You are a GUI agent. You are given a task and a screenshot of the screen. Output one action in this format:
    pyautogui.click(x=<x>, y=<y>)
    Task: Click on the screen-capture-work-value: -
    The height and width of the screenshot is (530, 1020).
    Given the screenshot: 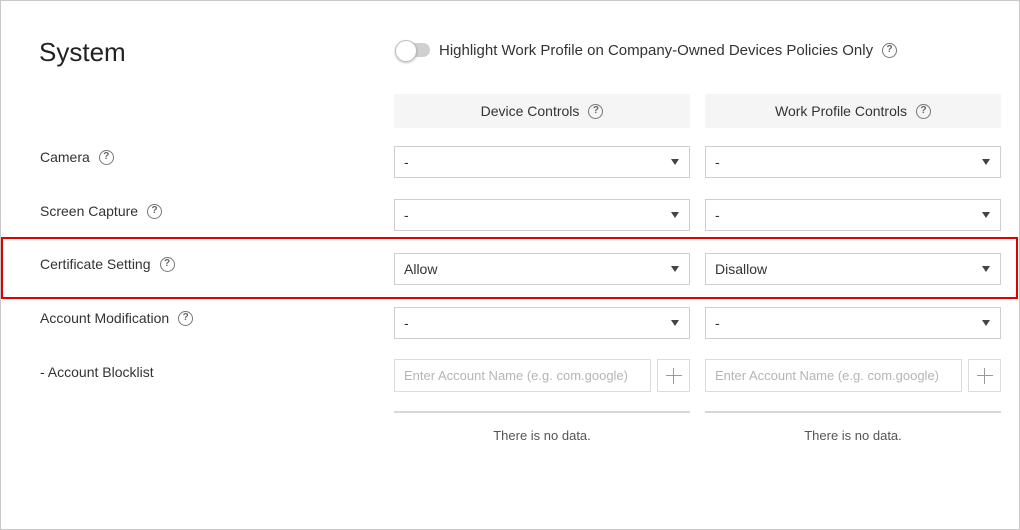 What is the action you would take?
    pyautogui.click(x=717, y=215)
    